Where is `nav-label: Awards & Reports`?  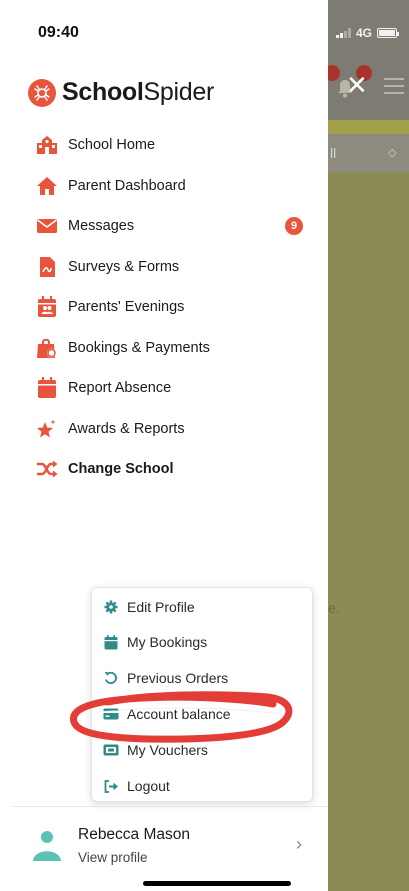
nav-label: Awards & Reports is located at coordinates (126, 428).